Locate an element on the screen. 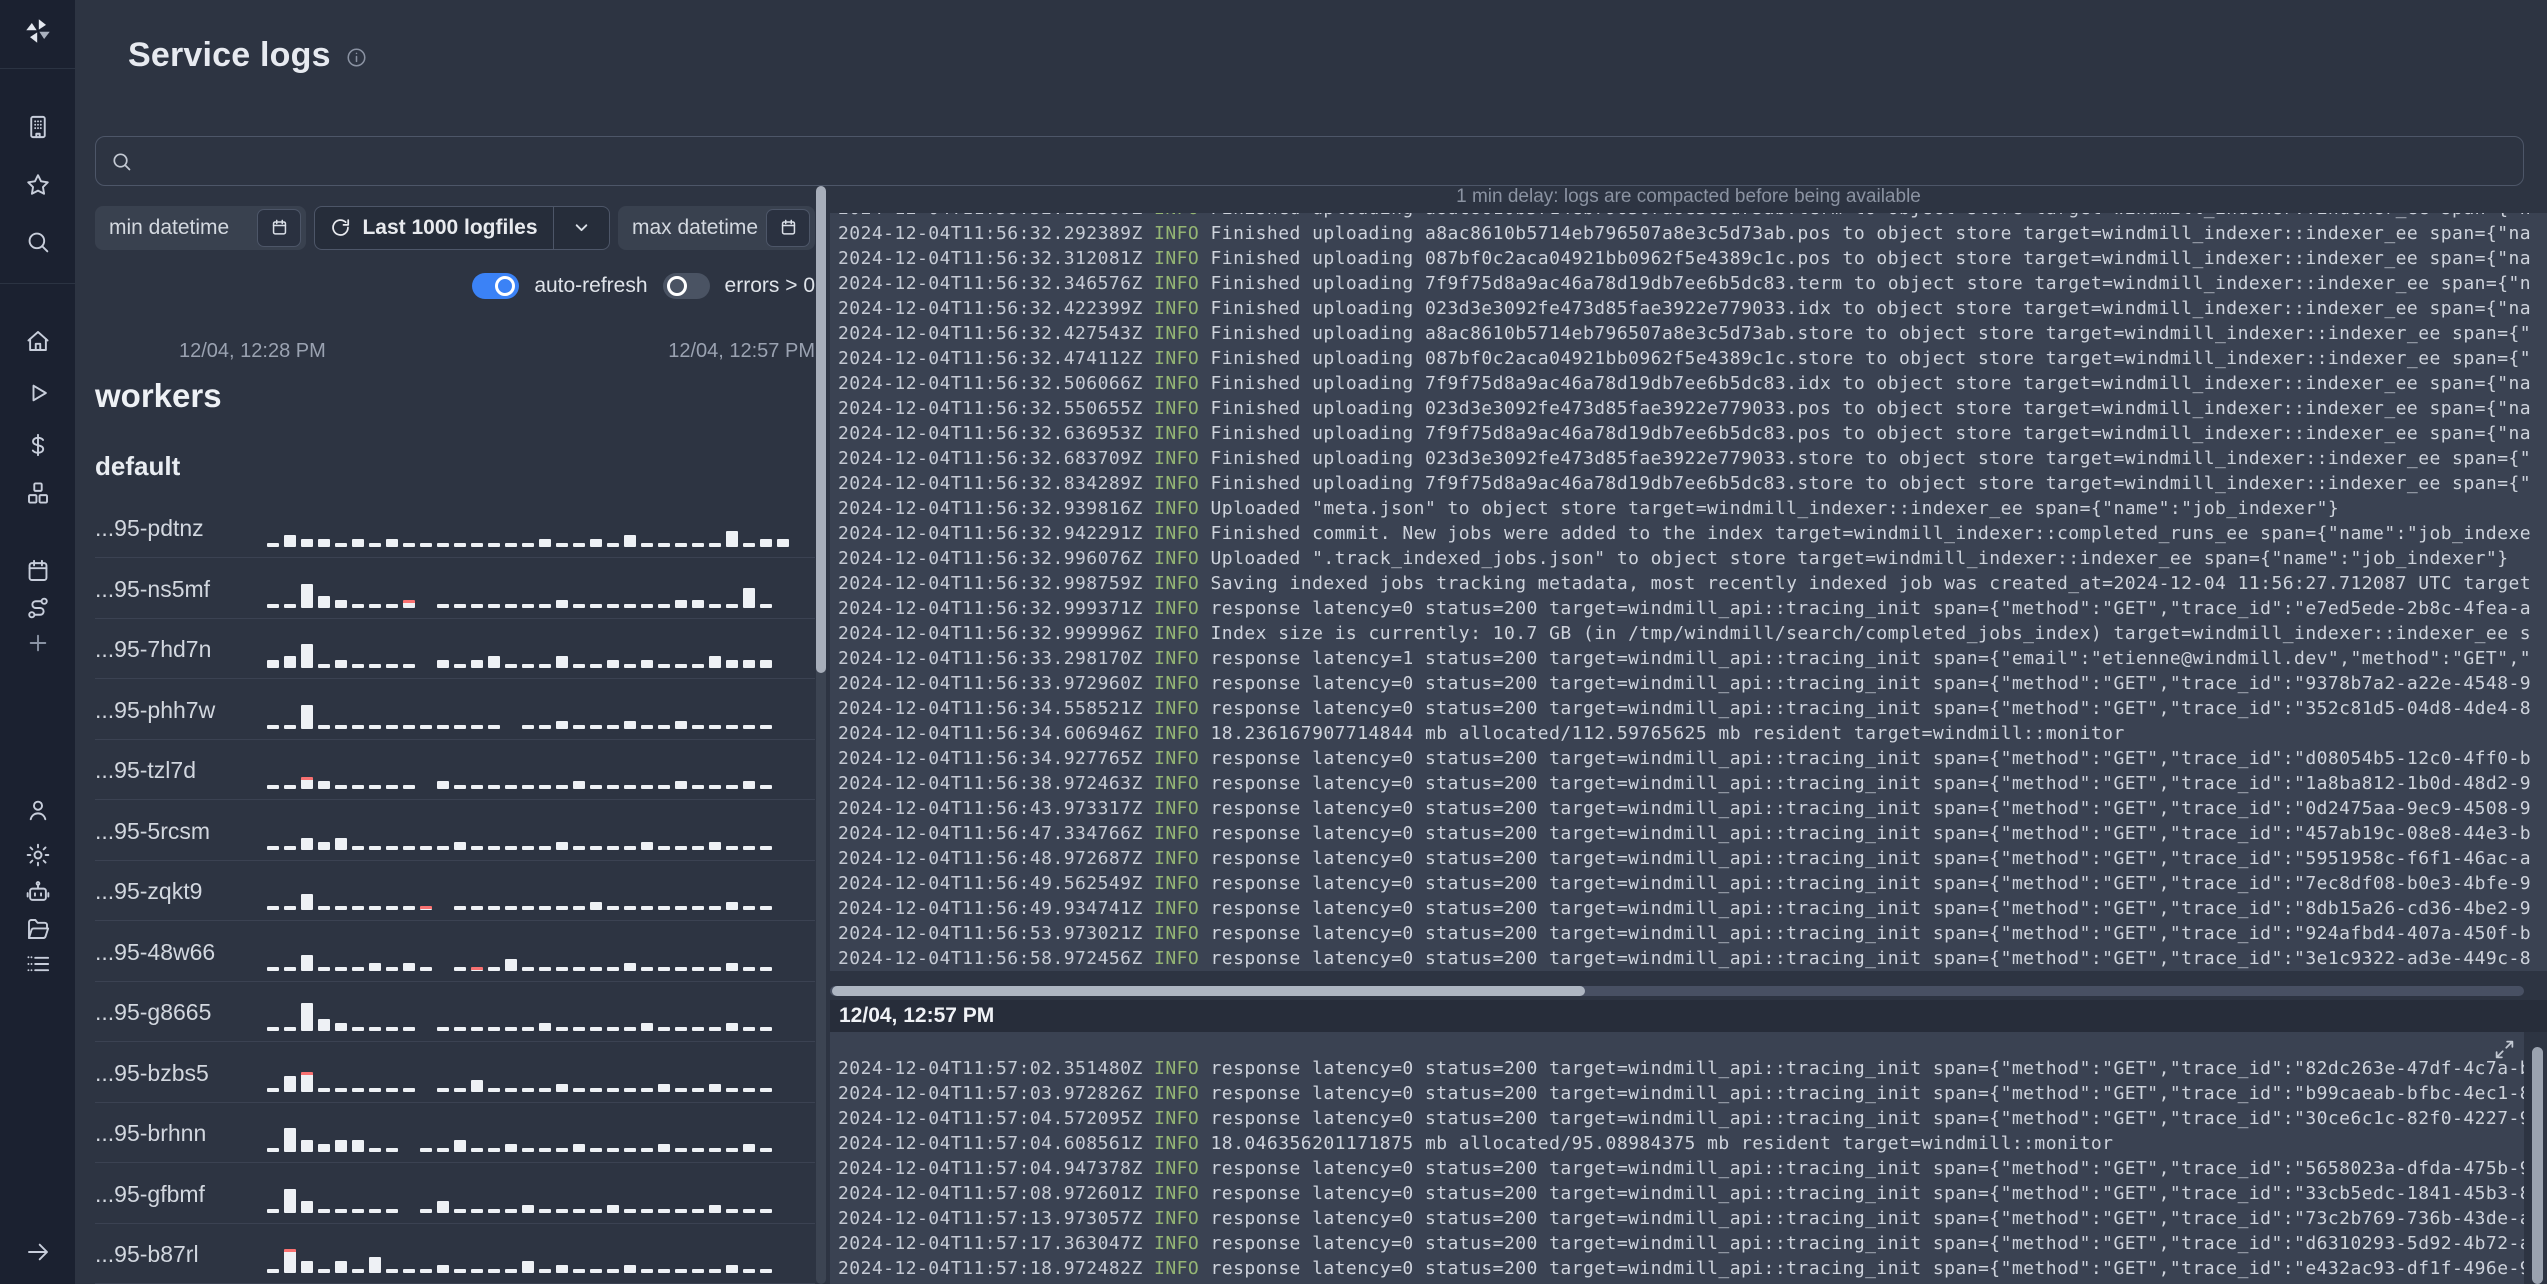 This screenshot has width=2547, height=1284. right-scrollbar-thumb is located at coordinates (2537, 1165).